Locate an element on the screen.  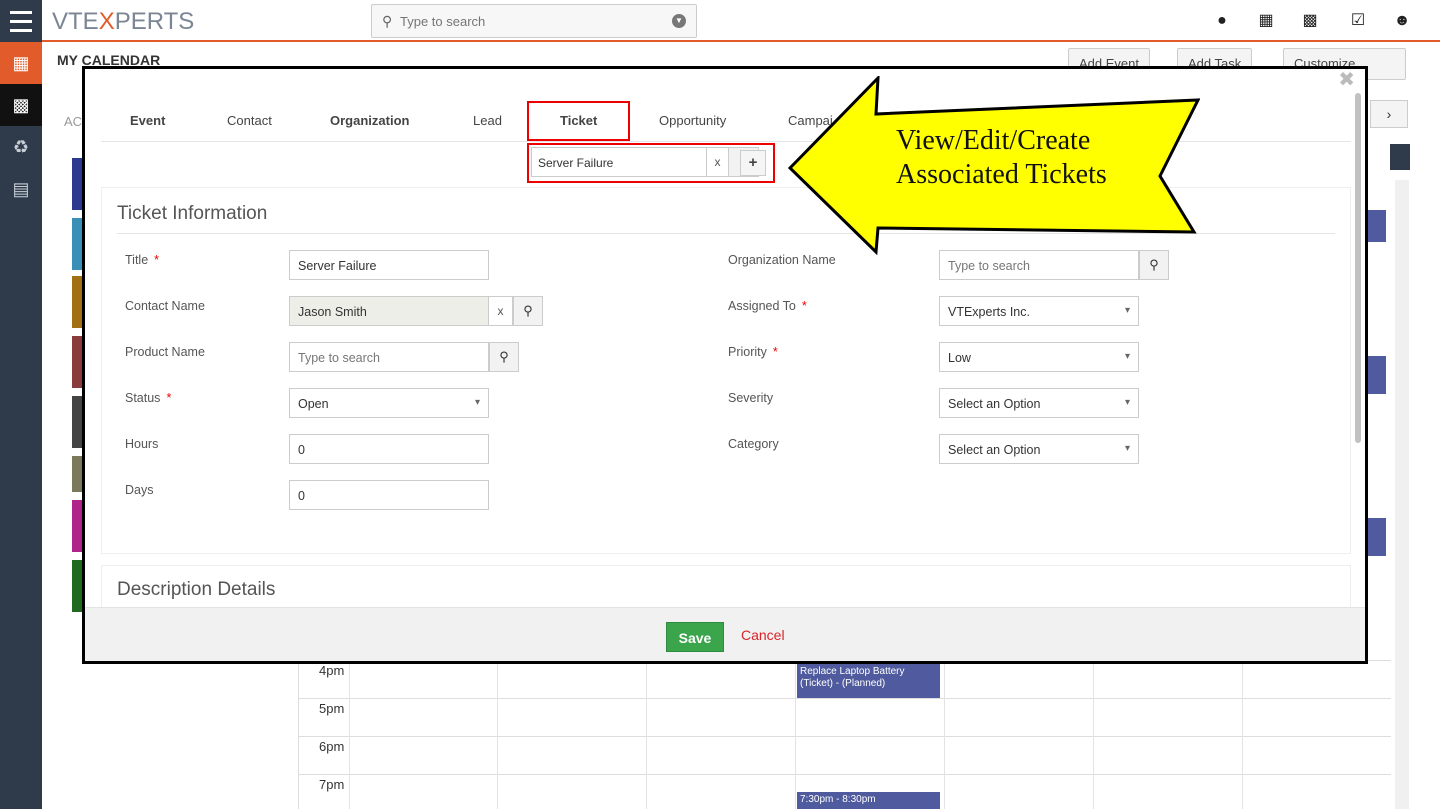
ticket-tab-highlight is located at coordinates (578, 121).